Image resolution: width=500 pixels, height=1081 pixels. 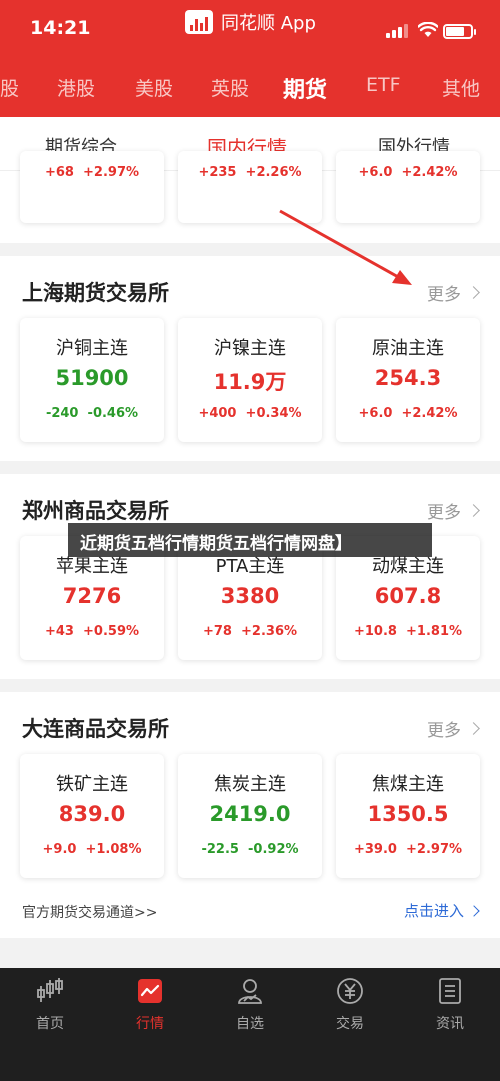 I want to click on nav-label: 交易, so click(x=350, y=1024).